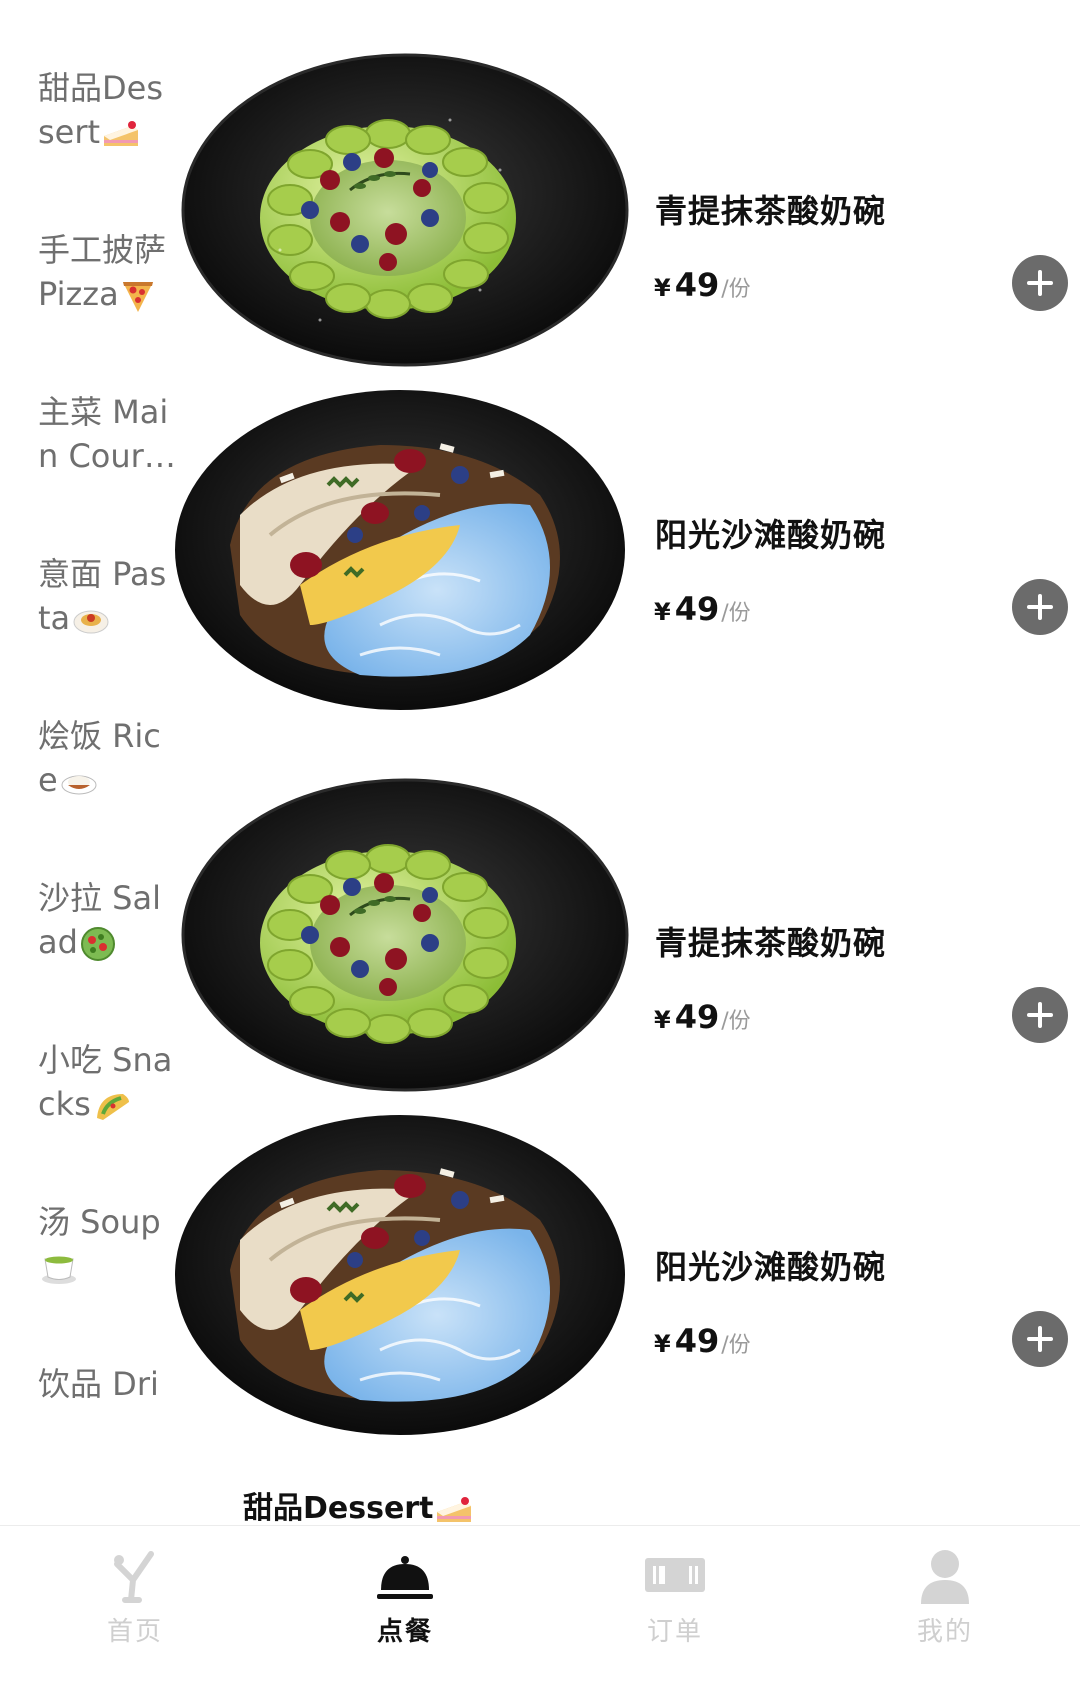 This screenshot has width=1080, height=1698. I want to click on sidebar-item-dessert: 甜品Dessert, so click(108, 110).